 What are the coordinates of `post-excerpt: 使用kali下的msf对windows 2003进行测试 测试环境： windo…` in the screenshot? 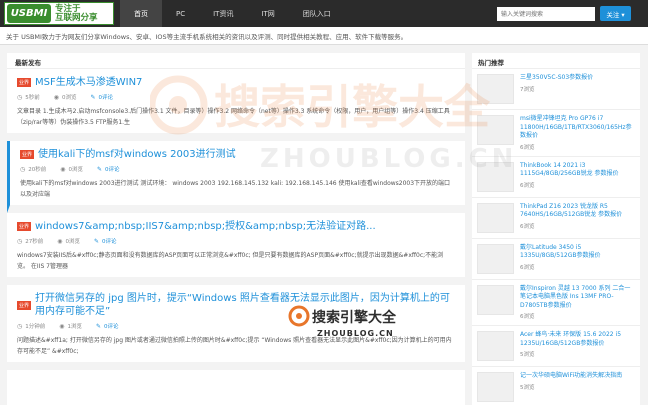 It's located at (235, 189).